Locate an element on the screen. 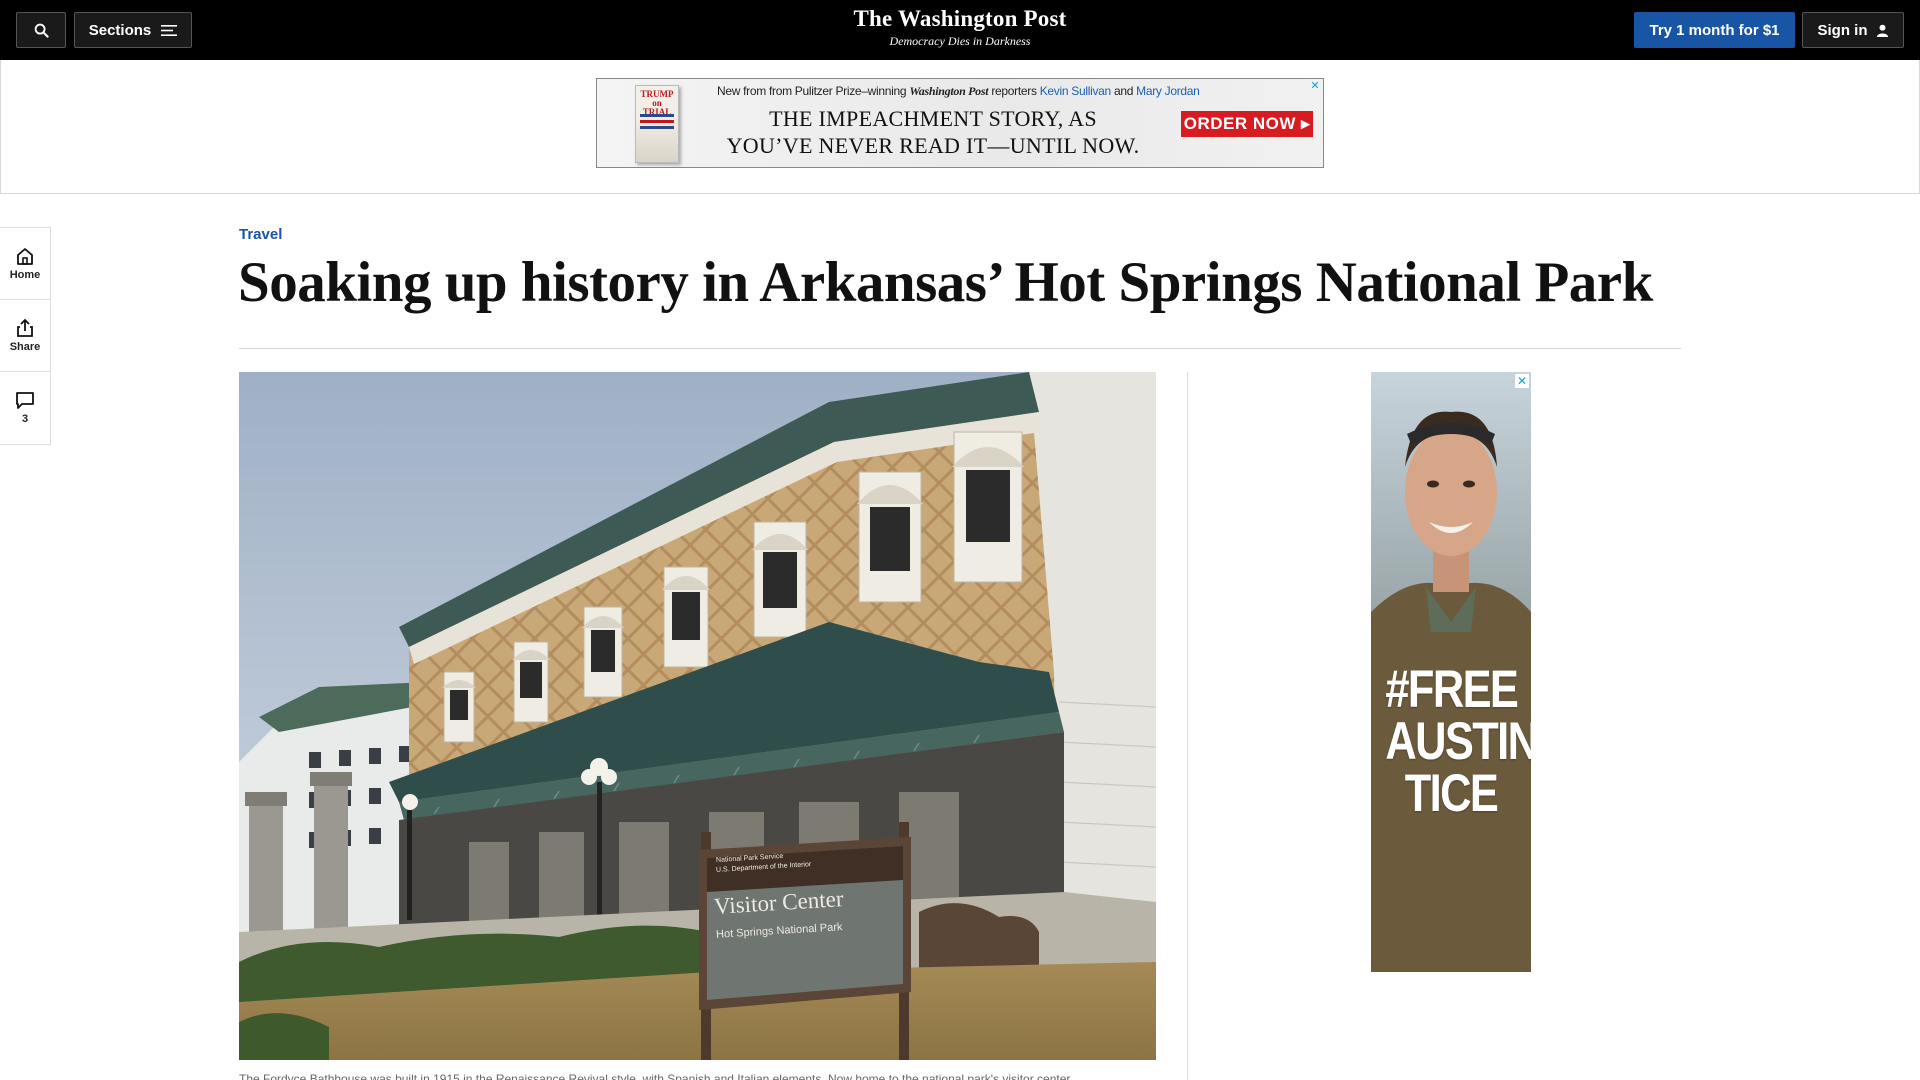  ad-order-now-button: ORDER NOW ▸ is located at coordinates (1247, 124).